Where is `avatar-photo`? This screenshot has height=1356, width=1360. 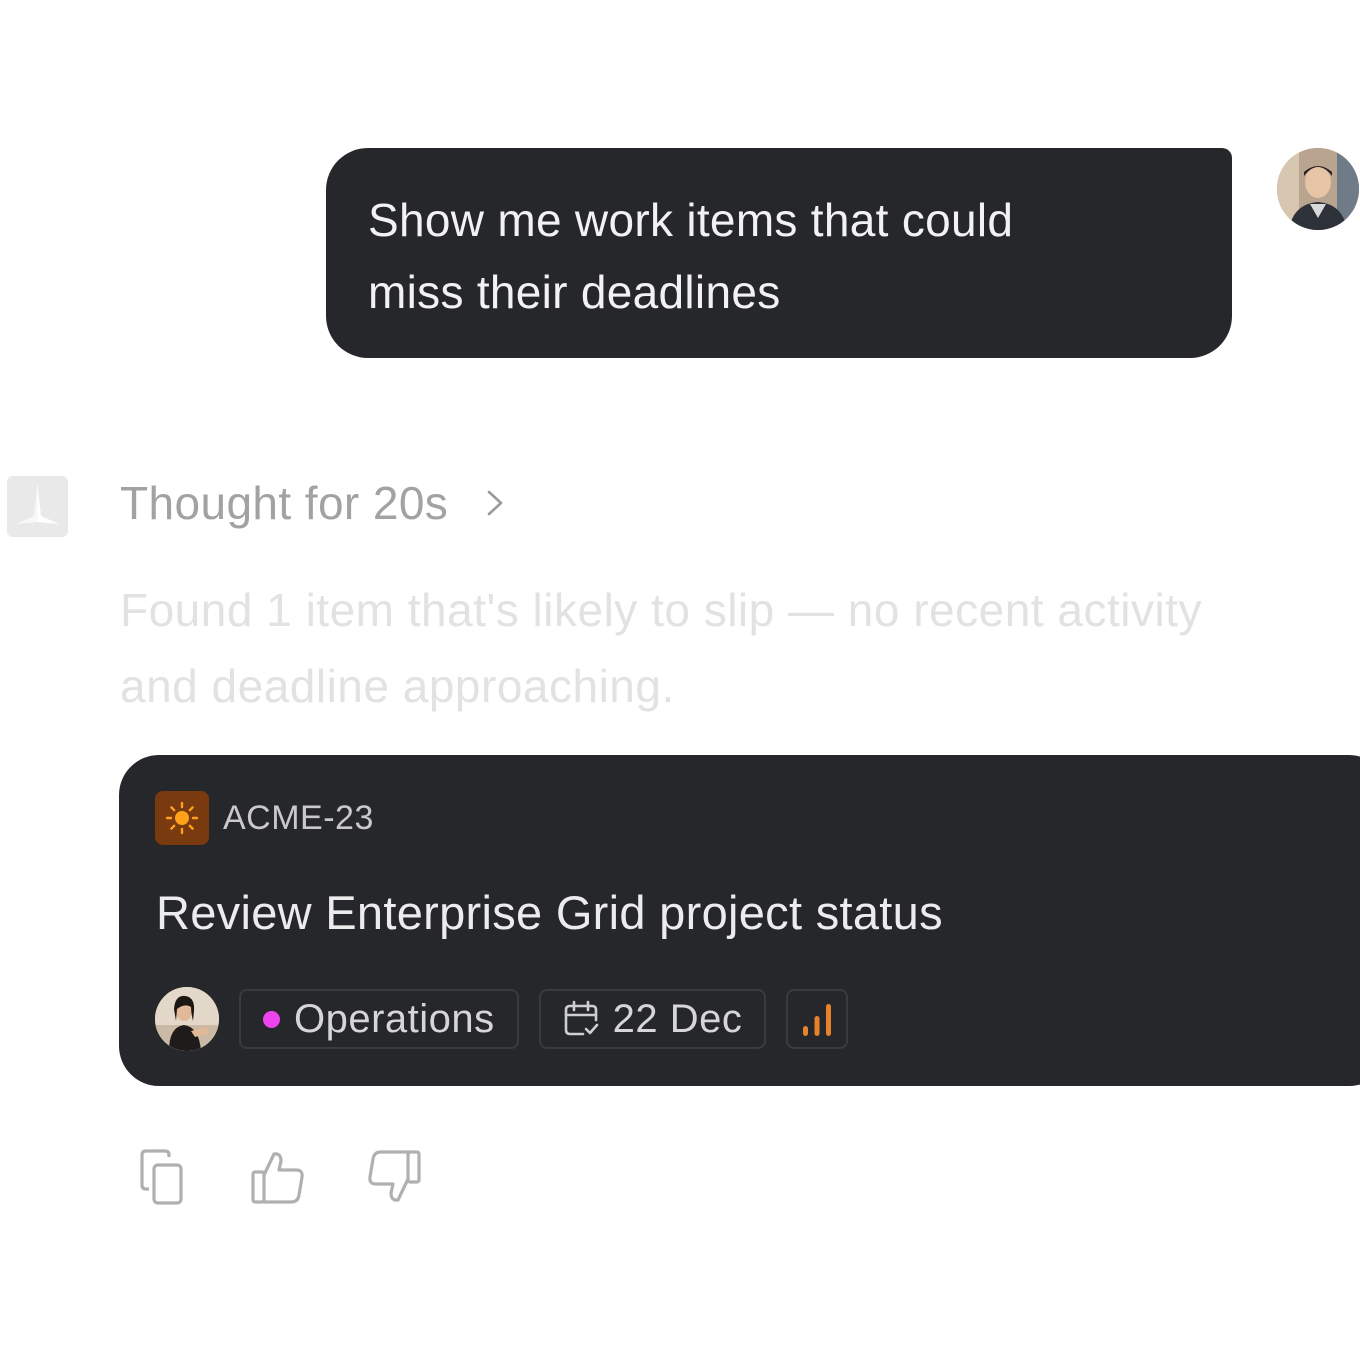 avatar-photo is located at coordinates (1318, 189).